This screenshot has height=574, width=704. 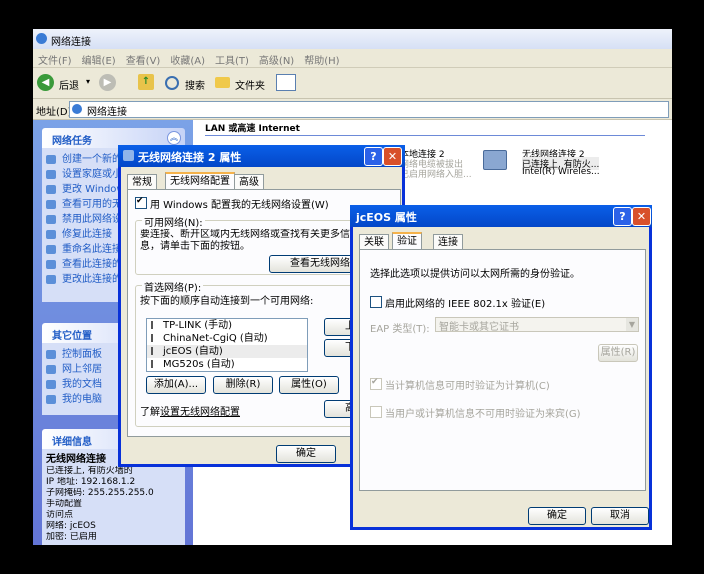 I want to click on collapse-icon: ︽, so click(x=174, y=138).